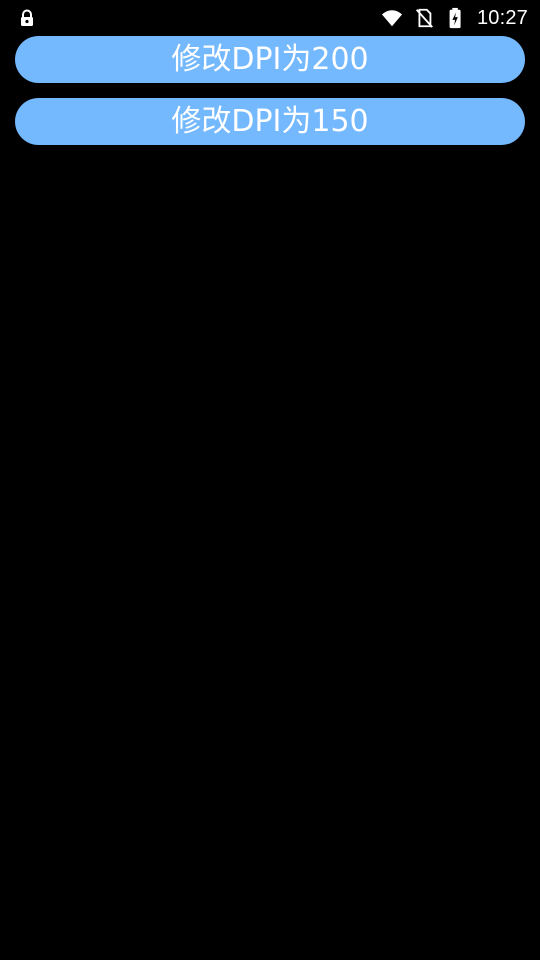  What do you see at coordinates (392, 18) in the screenshot?
I see `wifi-icon` at bounding box center [392, 18].